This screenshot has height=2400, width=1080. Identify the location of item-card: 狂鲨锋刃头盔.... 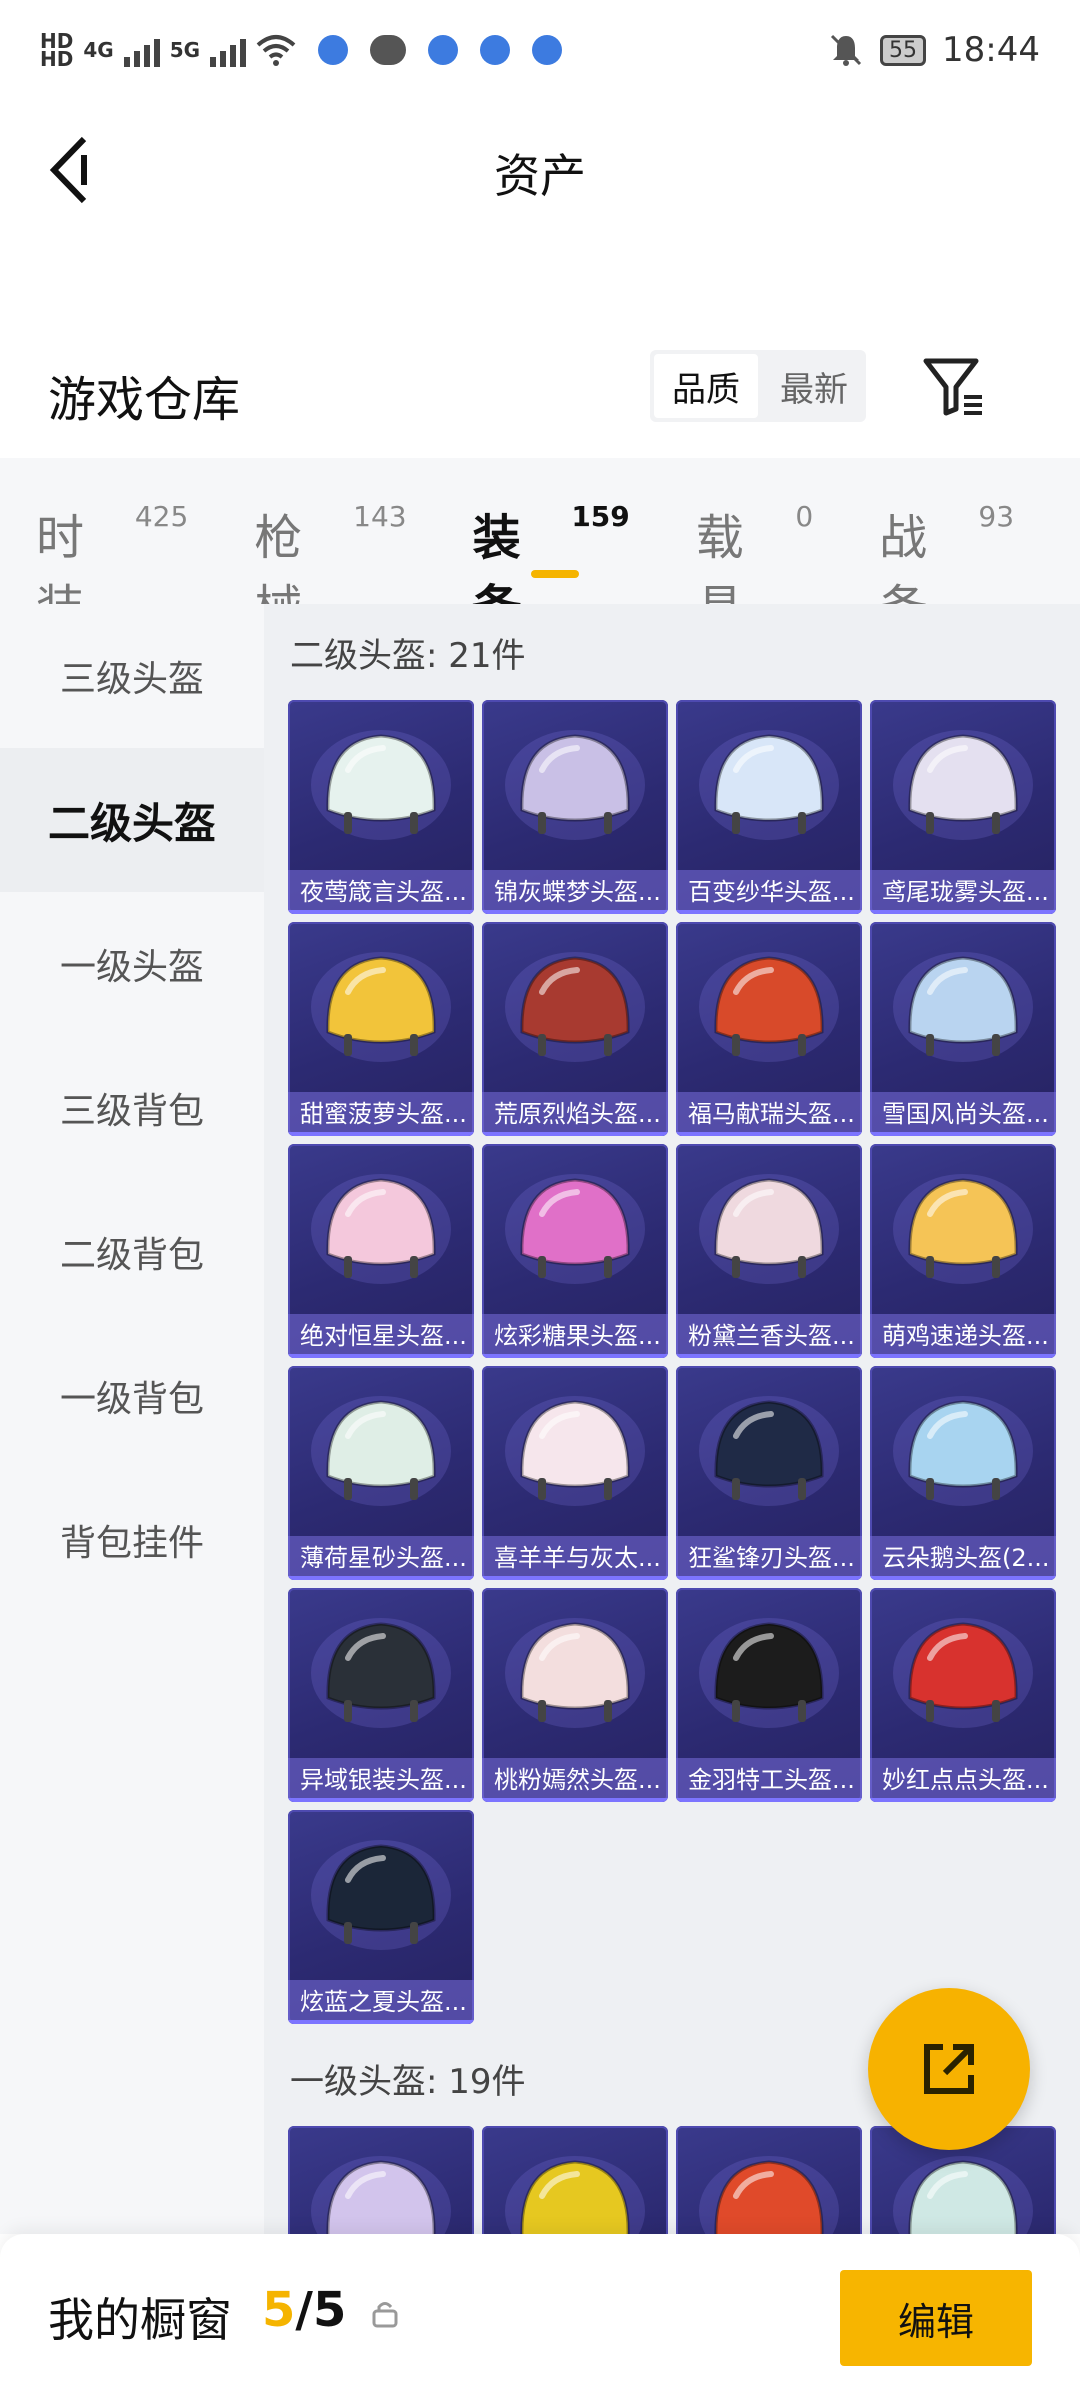
(769, 1473).